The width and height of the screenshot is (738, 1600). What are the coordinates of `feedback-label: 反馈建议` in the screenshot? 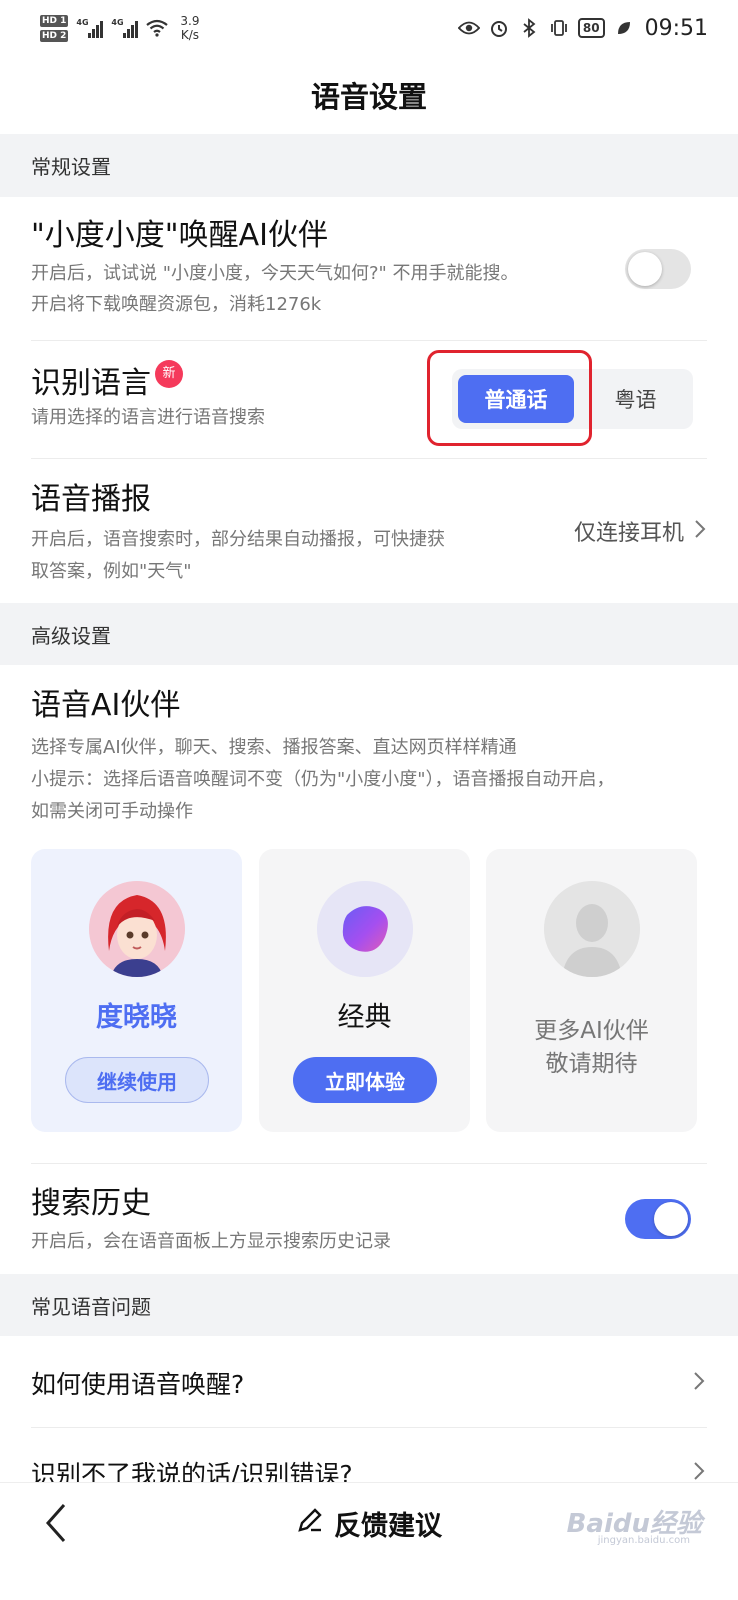 It's located at (388, 1526).